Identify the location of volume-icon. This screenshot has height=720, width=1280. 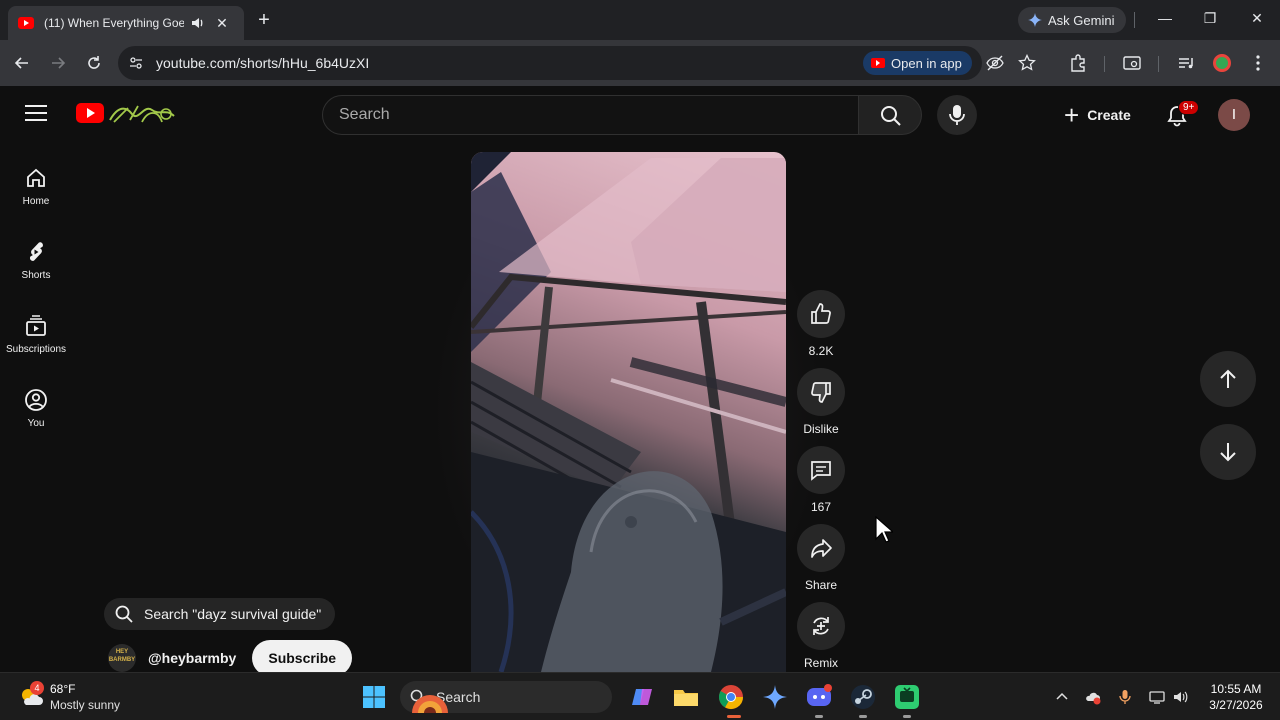
(1181, 697).